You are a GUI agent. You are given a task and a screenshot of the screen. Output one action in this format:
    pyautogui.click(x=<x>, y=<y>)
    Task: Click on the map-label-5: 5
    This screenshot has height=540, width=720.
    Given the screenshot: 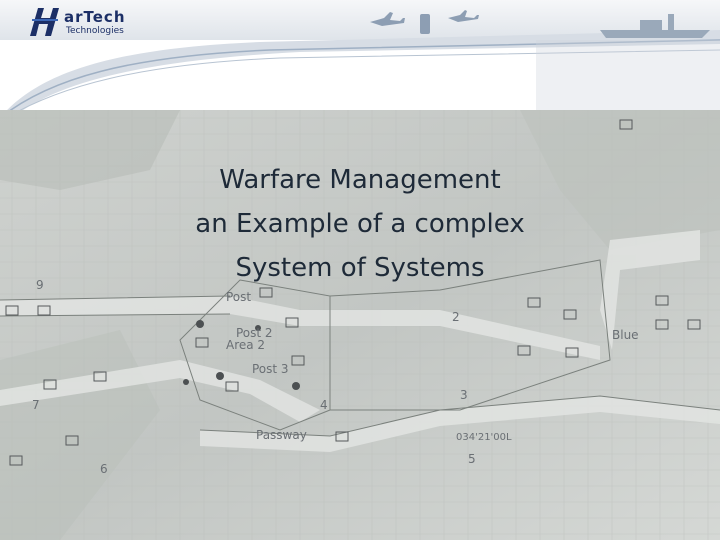 What is the action you would take?
    pyautogui.click(x=472, y=459)
    